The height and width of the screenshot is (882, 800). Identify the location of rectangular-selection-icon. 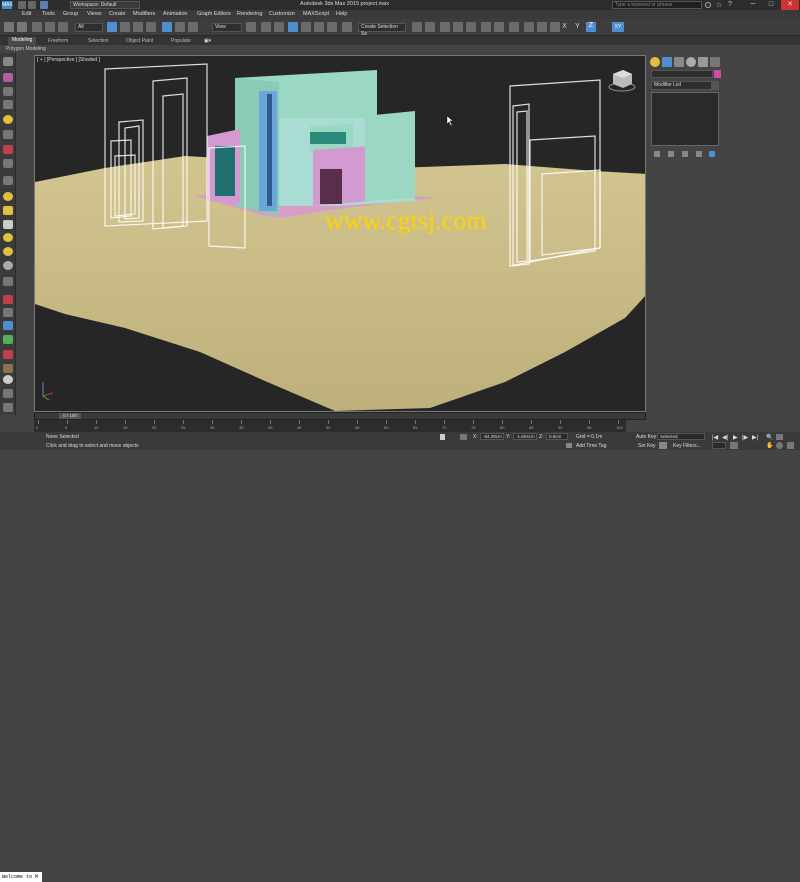
(138, 27).